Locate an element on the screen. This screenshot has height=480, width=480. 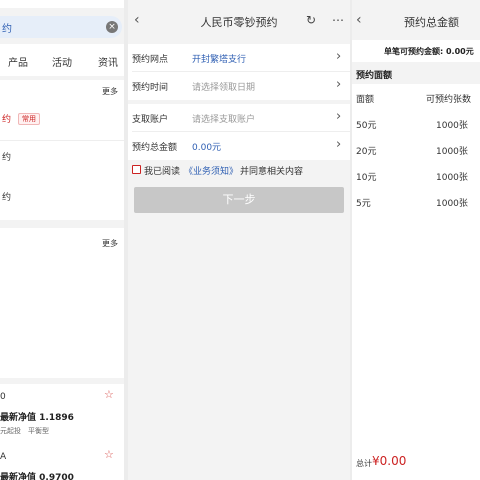
left-section-funds: 0 ☆ 最新净值 1.1896 元起投 平衡型 A ☆ 最新净值 0.9700 is located at coordinates (62, 432).